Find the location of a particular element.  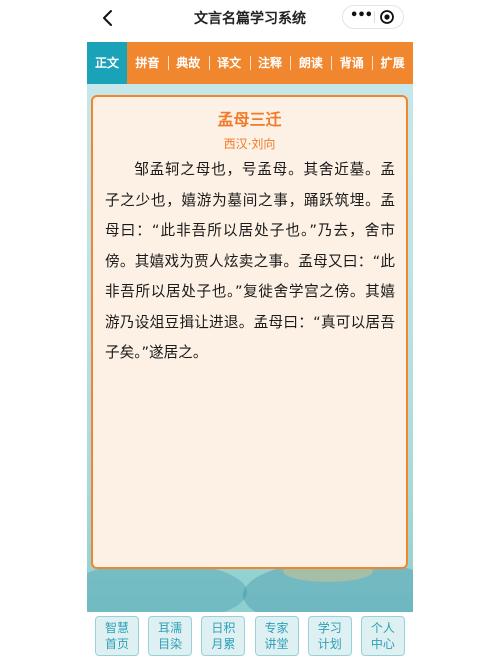

nav-label-line1: 学习 is located at coordinates (329, 628).